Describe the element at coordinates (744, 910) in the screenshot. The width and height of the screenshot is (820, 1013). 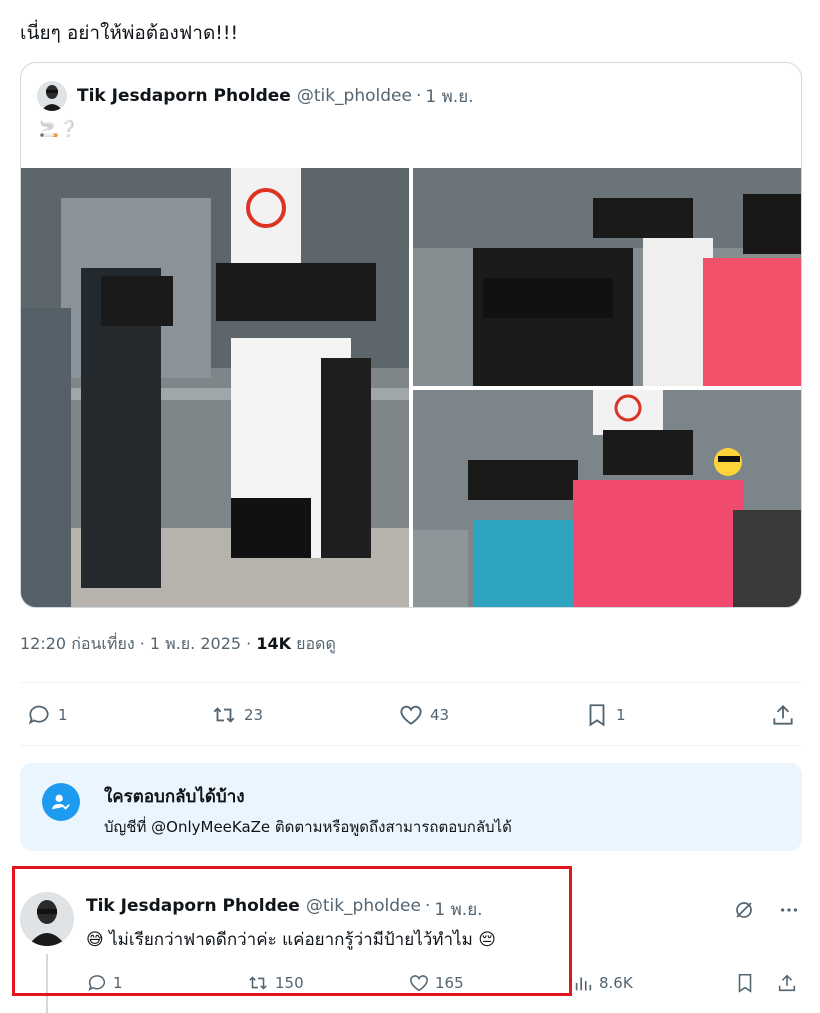
I see `grok-icon` at that location.